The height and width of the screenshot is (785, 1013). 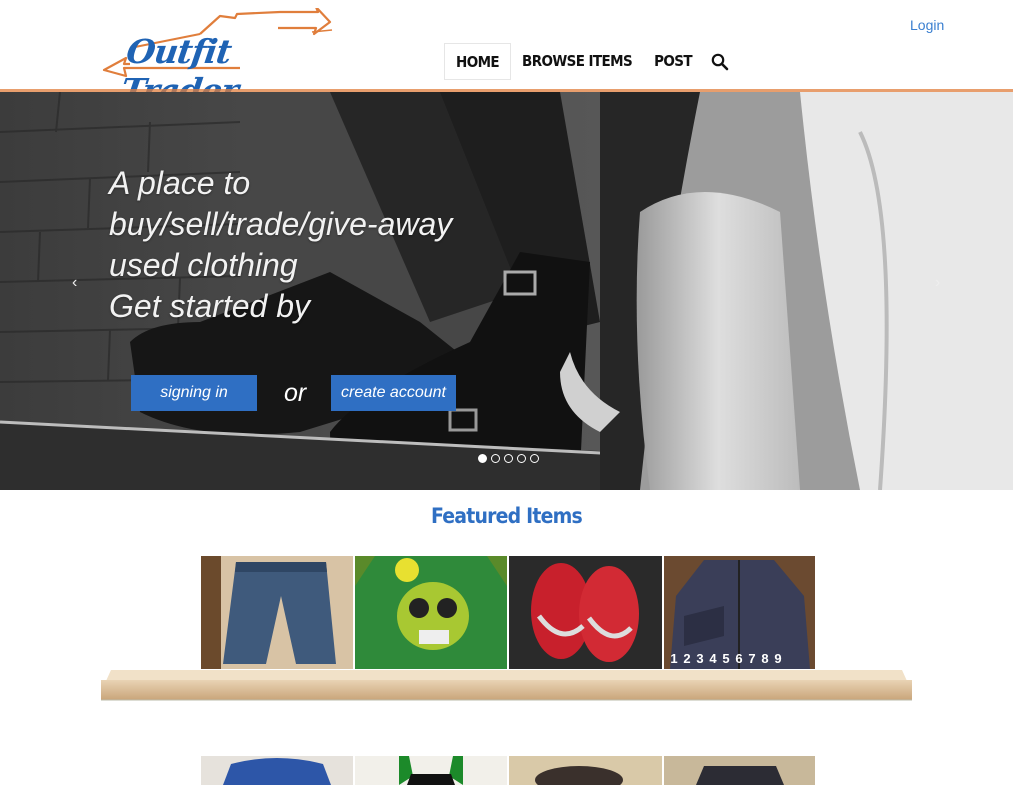 I want to click on featured-item-shoes, so click(x=585, y=770).